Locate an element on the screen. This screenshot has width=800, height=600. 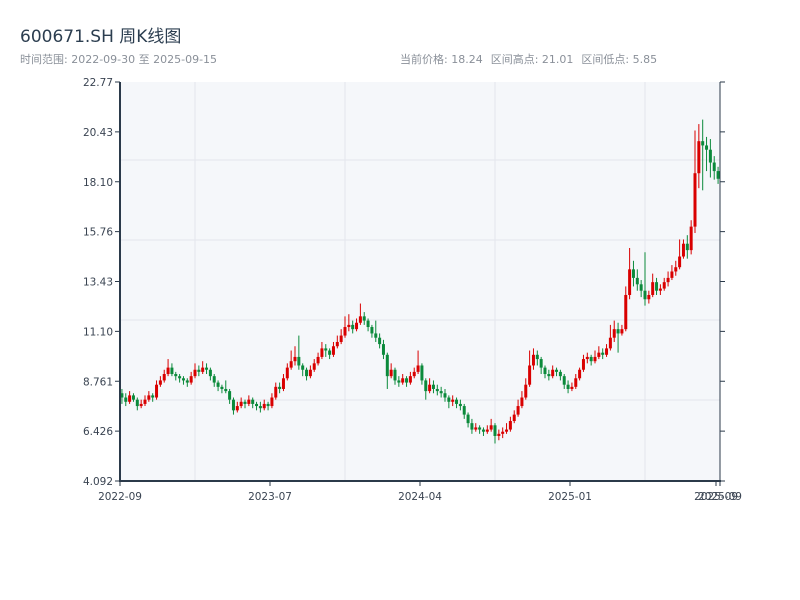
x-tick-label: 2025-01 is located at coordinates (570, 497).